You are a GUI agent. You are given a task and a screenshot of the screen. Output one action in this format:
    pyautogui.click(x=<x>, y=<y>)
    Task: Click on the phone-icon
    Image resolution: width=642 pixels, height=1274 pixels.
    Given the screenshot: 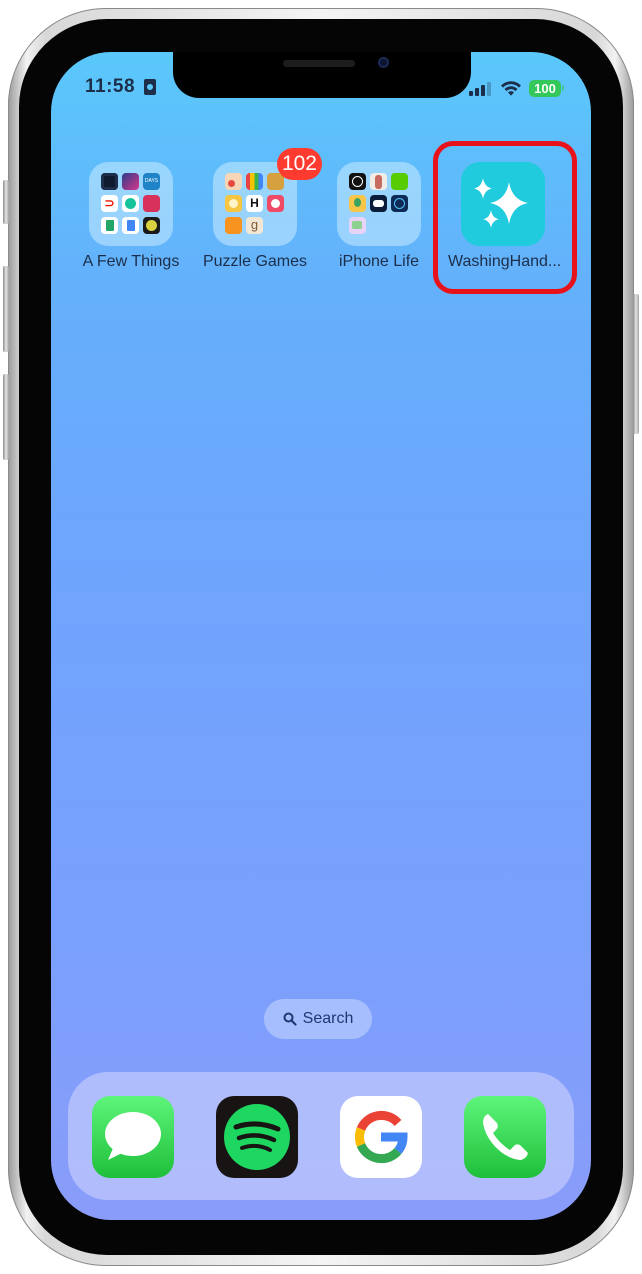 What is the action you would take?
    pyautogui.click(x=505, y=1137)
    